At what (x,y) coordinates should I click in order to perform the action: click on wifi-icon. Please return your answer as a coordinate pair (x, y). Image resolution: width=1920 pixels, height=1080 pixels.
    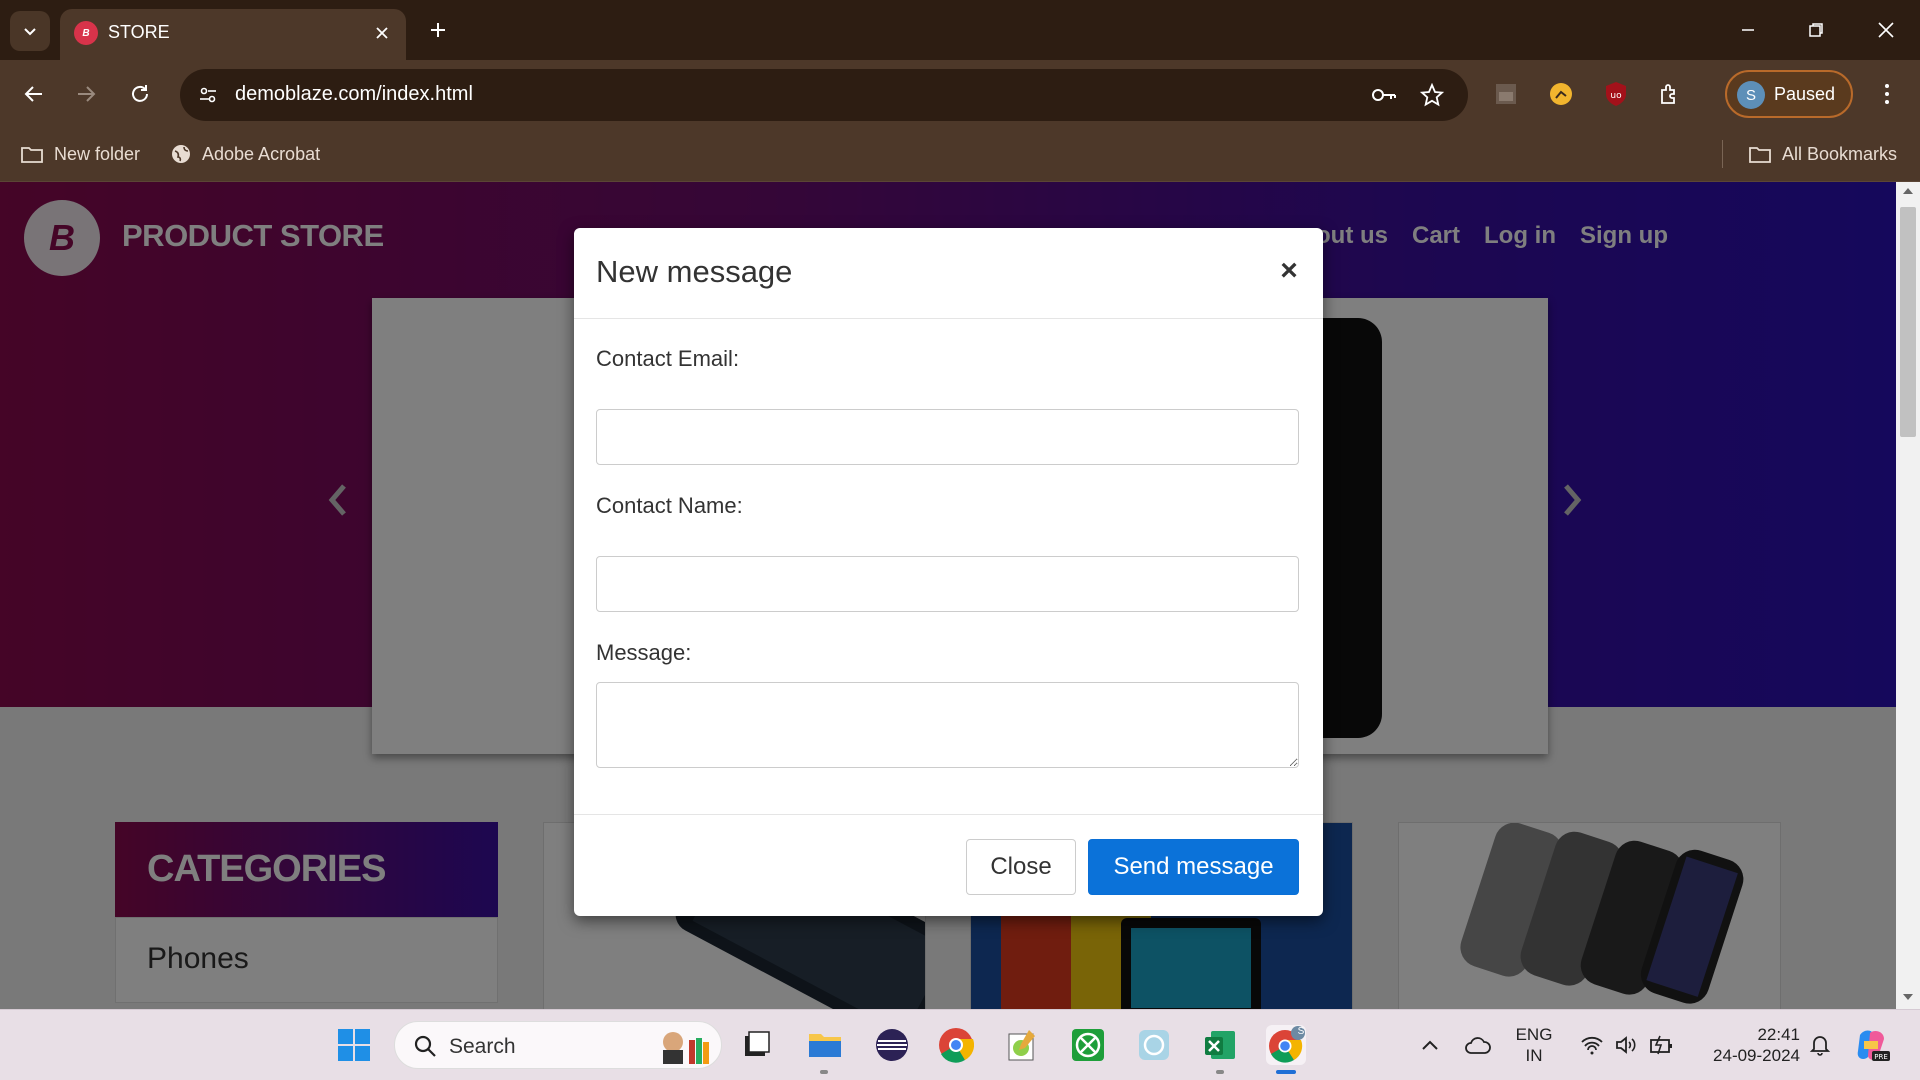
    Looking at the image, I should click on (1592, 1045).